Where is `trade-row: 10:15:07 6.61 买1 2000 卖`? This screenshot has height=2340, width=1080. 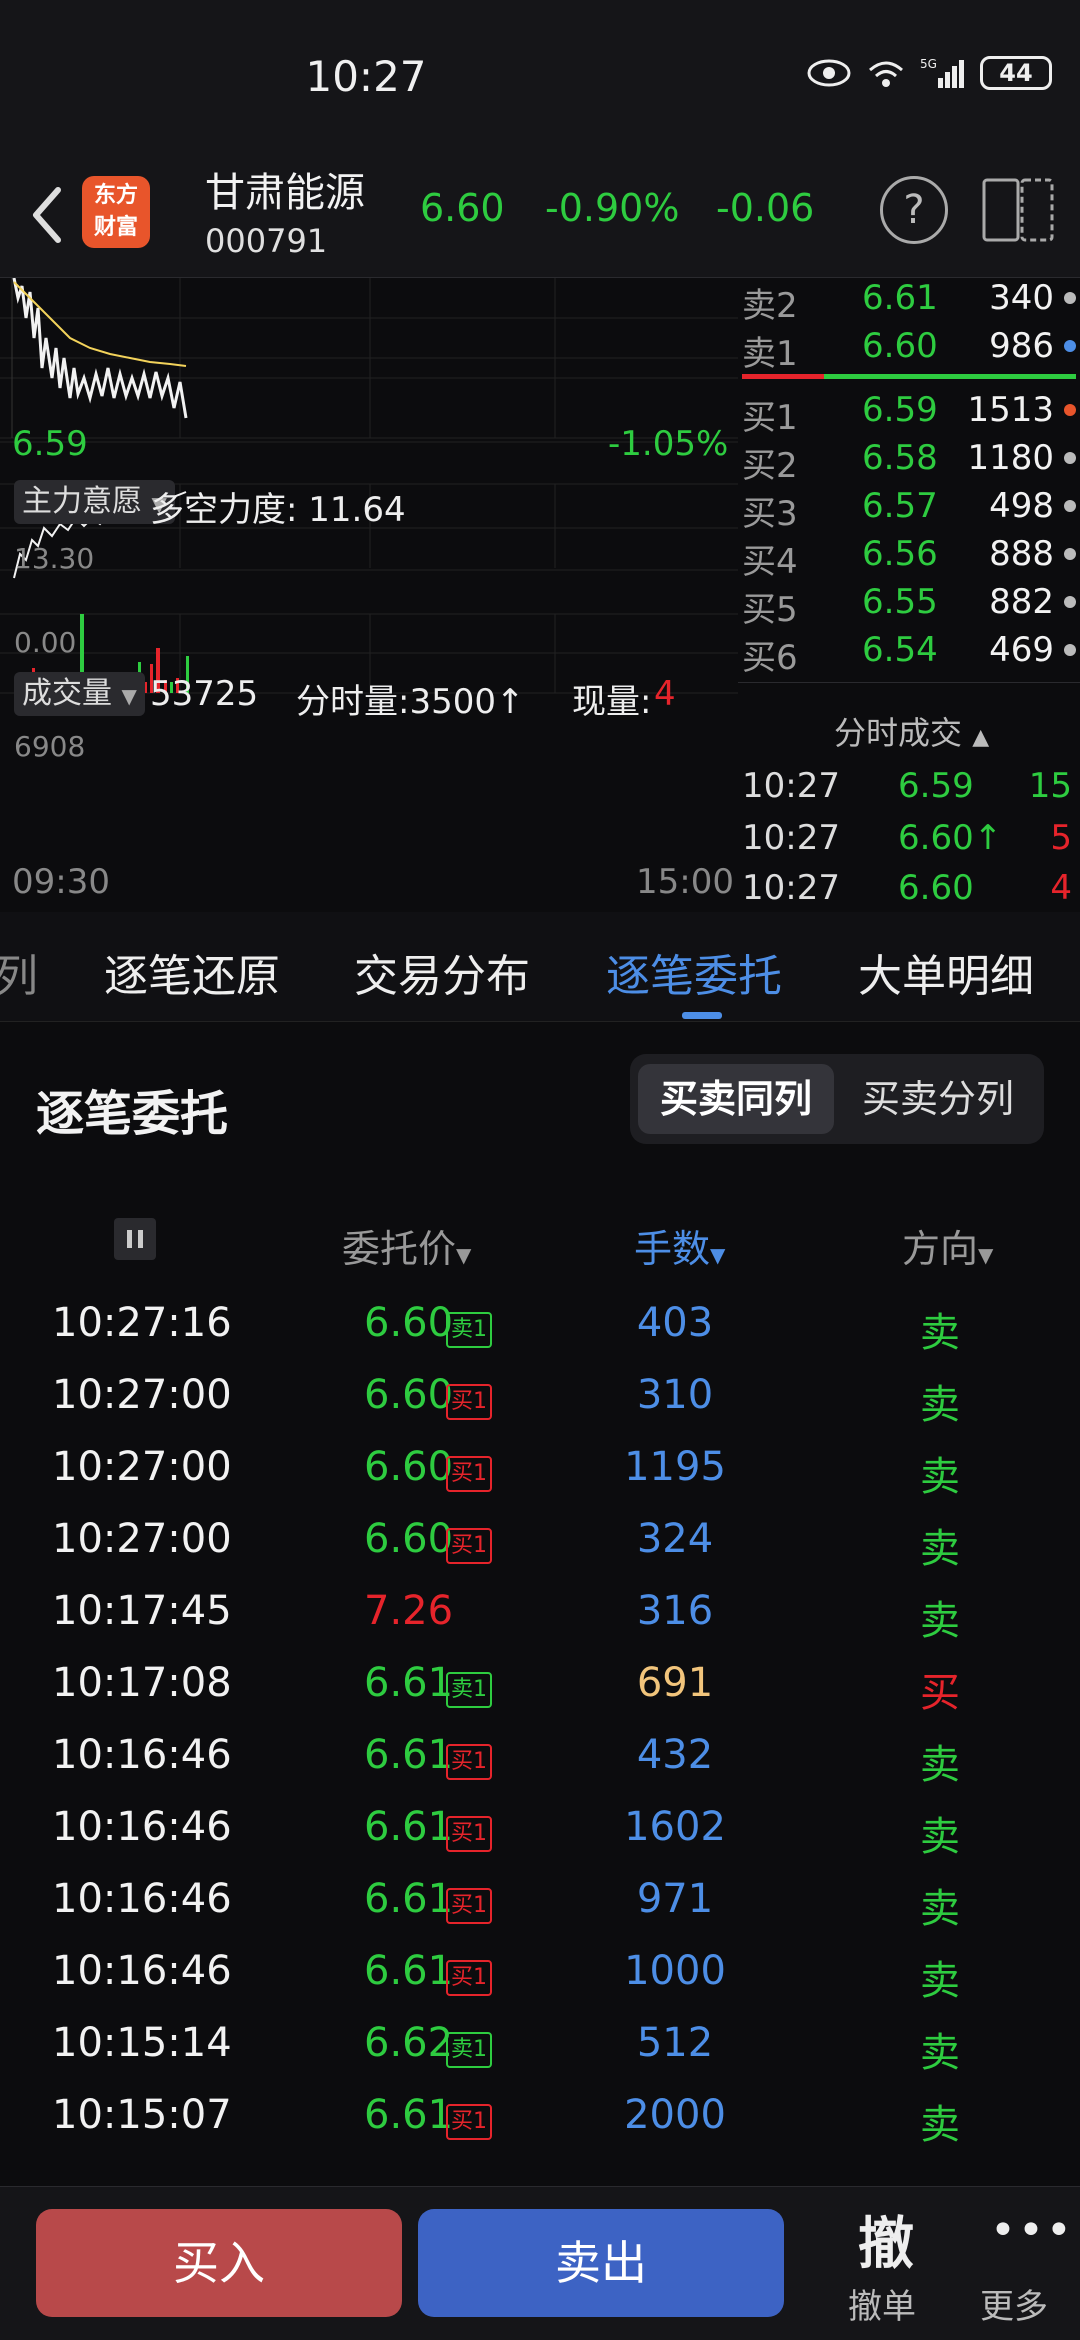 trade-row: 10:15:07 6.61 买1 2000 卖 is located at coordinates (540, 2128).